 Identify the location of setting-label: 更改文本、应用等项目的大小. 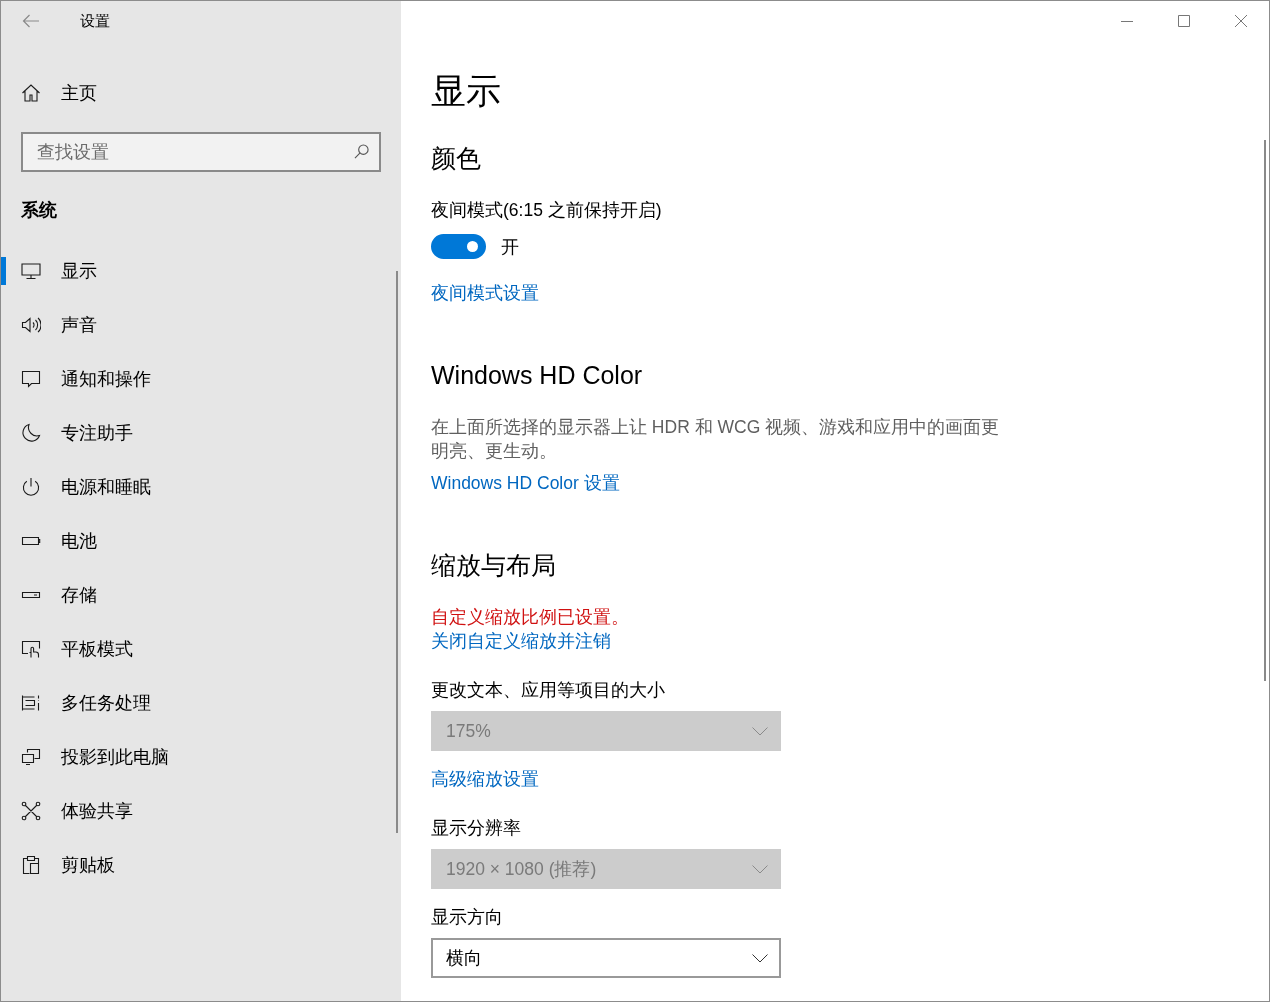
(548, 690).